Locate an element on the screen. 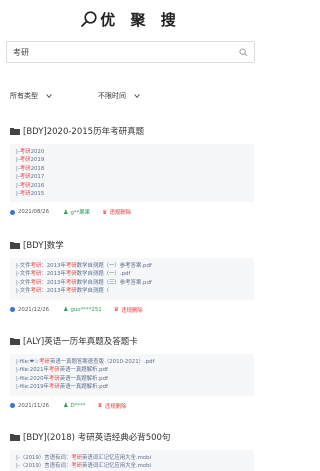  filter-bar: 所有类型 不限时间 is located at coordinates (94, 96).